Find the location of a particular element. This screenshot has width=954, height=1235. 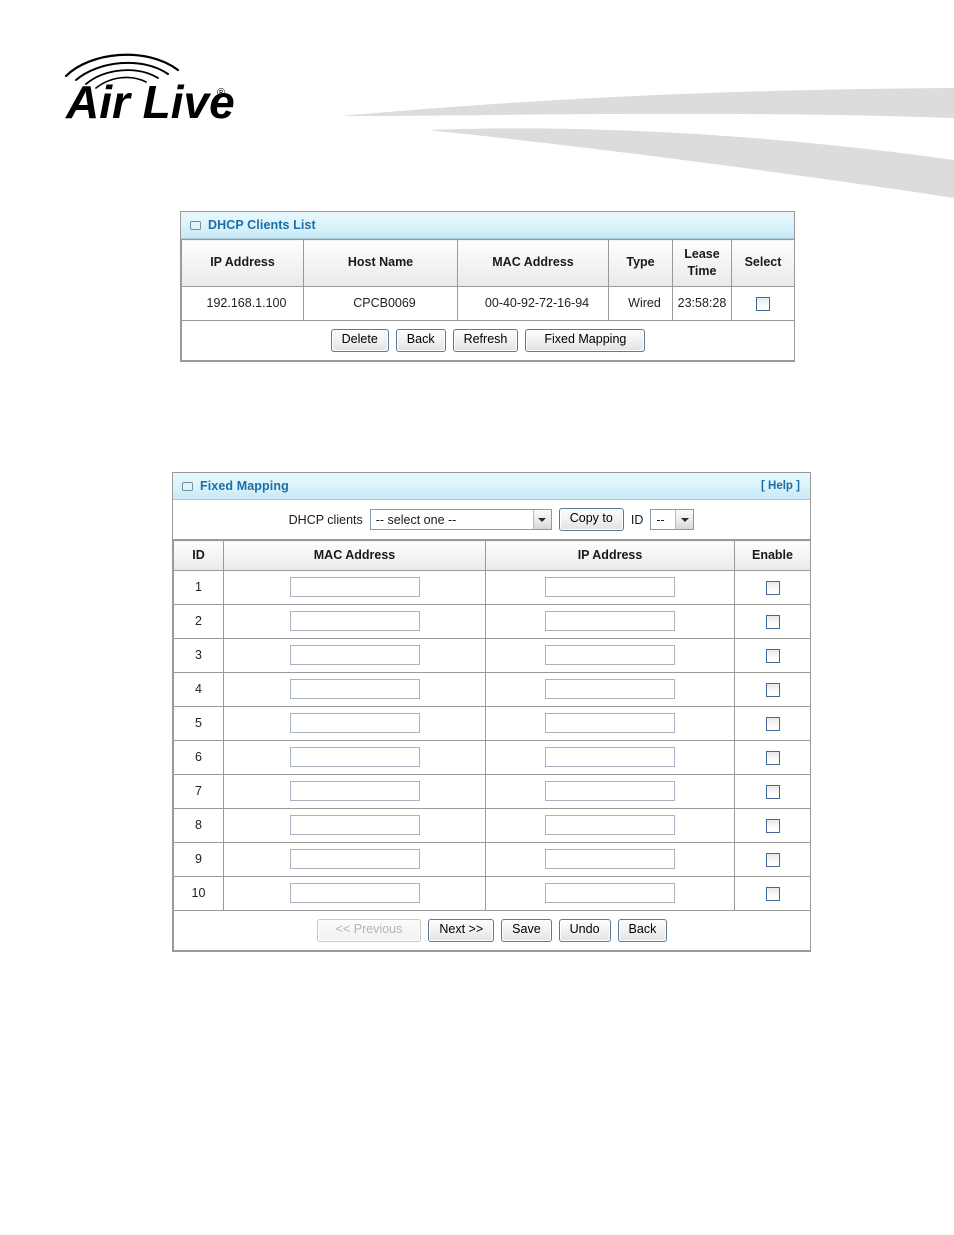

column-header-type: Type is located at coordinates (640, 263).